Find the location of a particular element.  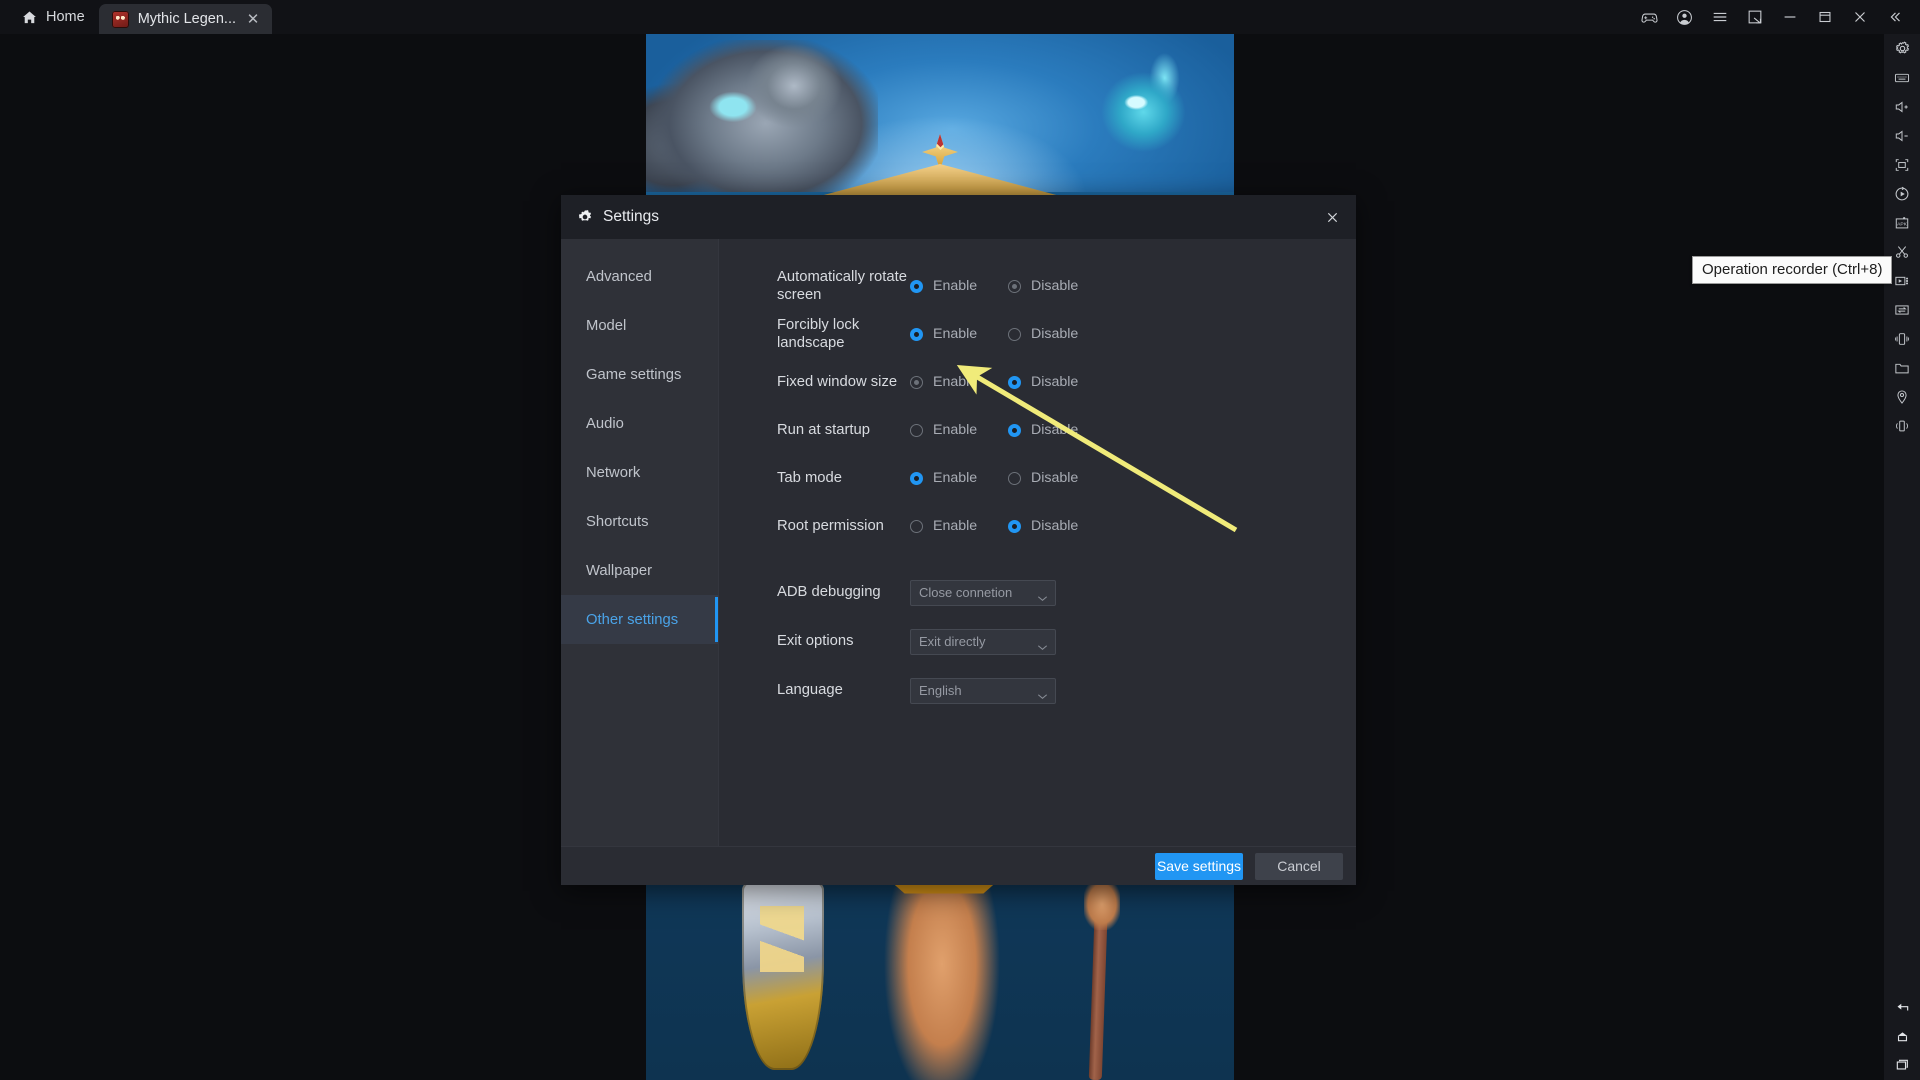

apk-install-icon: APK is located at coordinates (1902, 222).